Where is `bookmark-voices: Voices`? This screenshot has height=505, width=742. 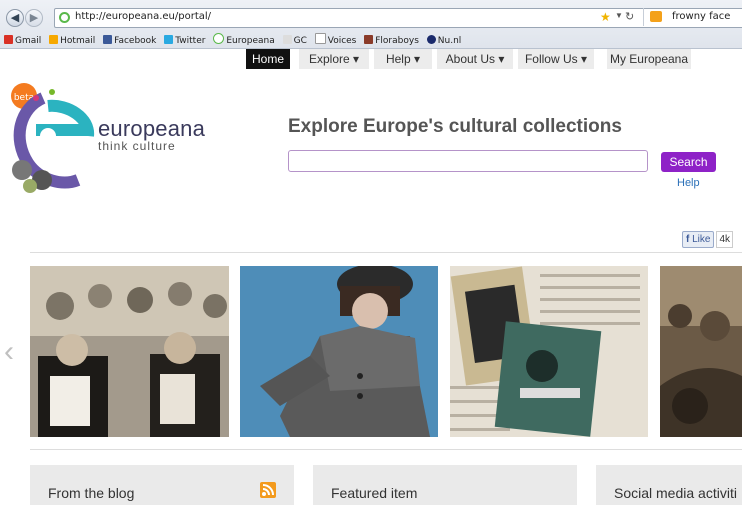 bookmark-voices: Voices is located at coordinates (335, 39).